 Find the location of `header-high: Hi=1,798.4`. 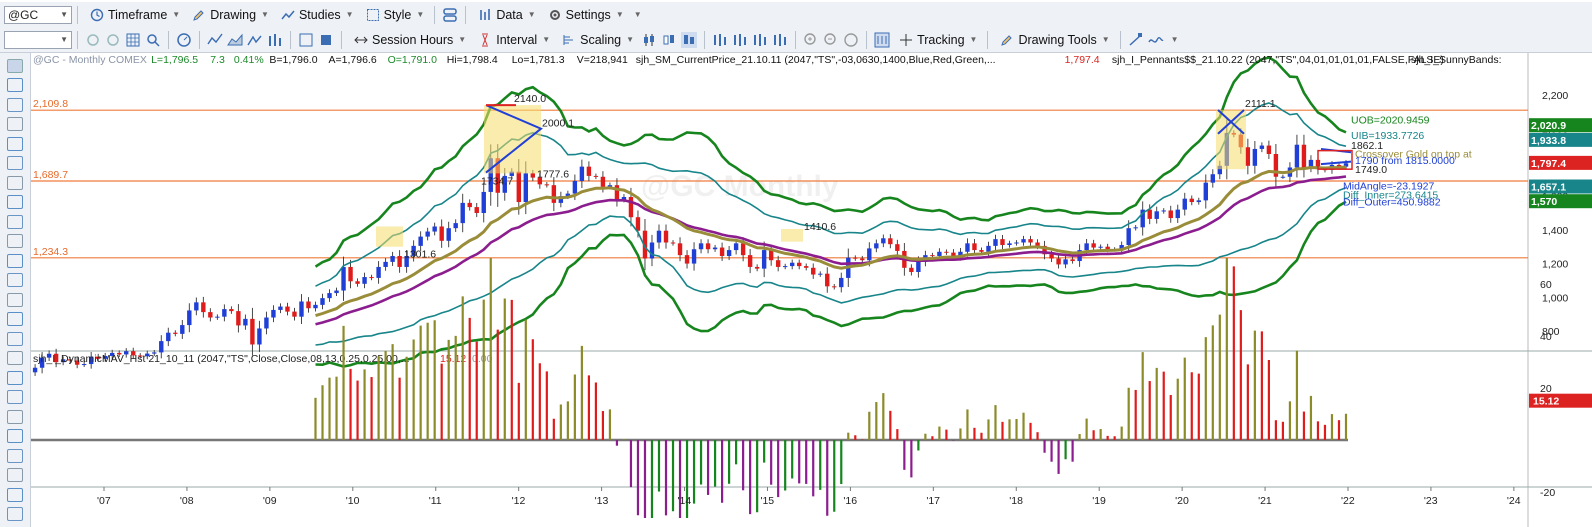

header-high: Hi=1,798.4 is located at coordinates (472, 60).